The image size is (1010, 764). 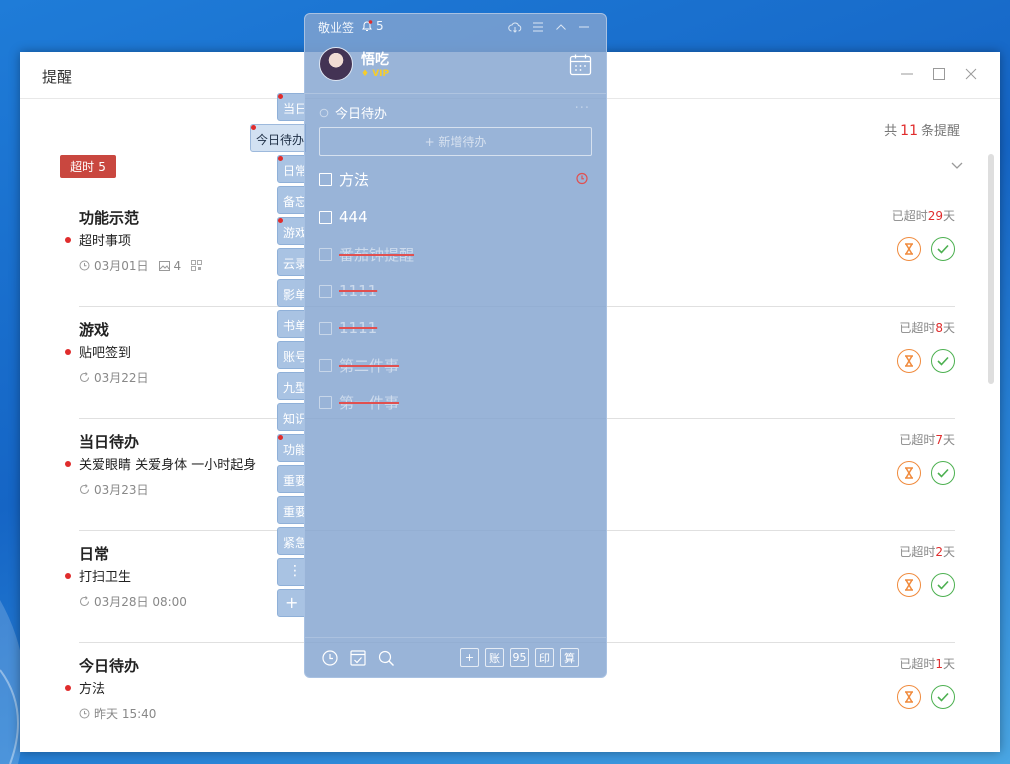 What do you see at coordinates (469, 657) in the screenshot?
I see `add-button: +` at bounding box center [469, 657].